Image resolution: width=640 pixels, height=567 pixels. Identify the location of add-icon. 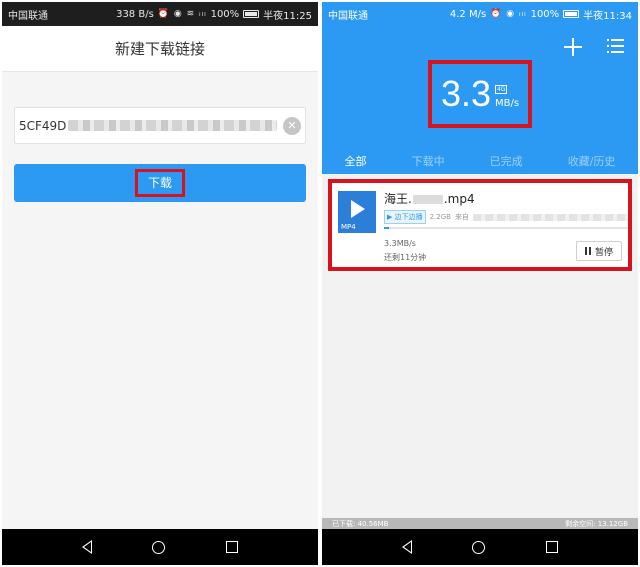
(573, 47).